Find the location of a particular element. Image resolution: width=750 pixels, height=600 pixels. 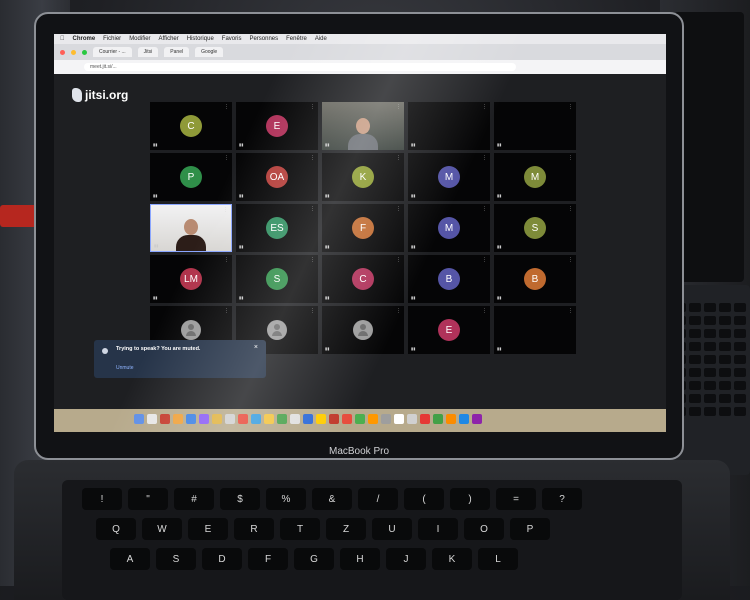

participant-tile: LM ▮▮ ⋮ is located at coordinates (191, 279).